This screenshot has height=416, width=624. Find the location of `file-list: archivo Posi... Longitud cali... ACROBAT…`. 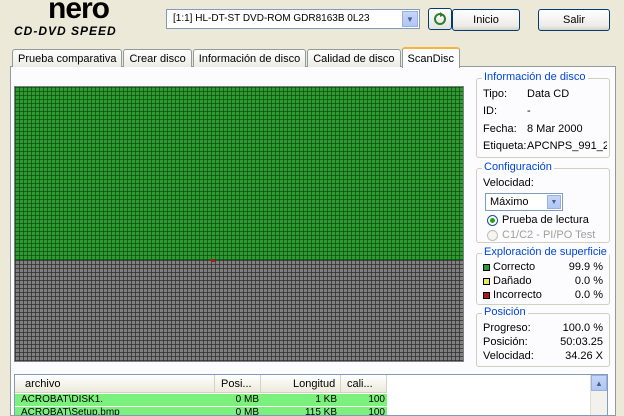

file-list: archivo Posi... Longitud cali... ACROBAT… is located at coordinates (311, 395).